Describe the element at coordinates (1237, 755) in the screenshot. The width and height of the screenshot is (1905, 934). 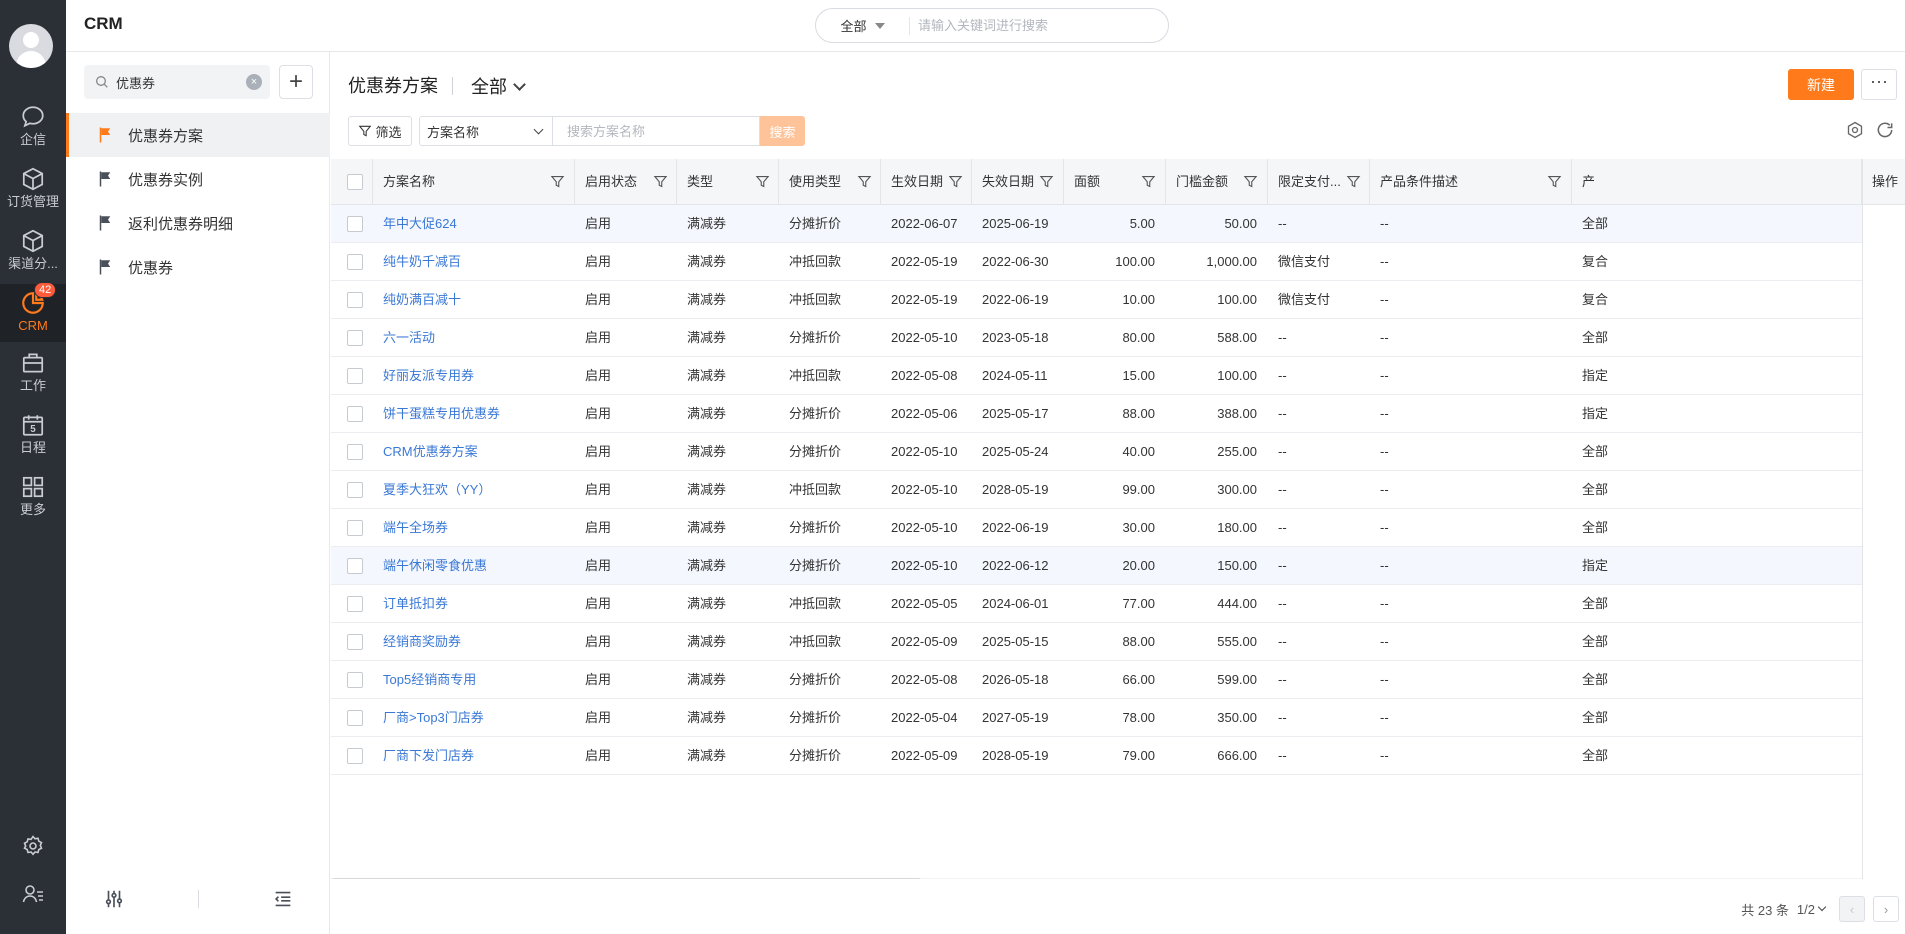
I see `cell-threshold: 666.00` at that location.